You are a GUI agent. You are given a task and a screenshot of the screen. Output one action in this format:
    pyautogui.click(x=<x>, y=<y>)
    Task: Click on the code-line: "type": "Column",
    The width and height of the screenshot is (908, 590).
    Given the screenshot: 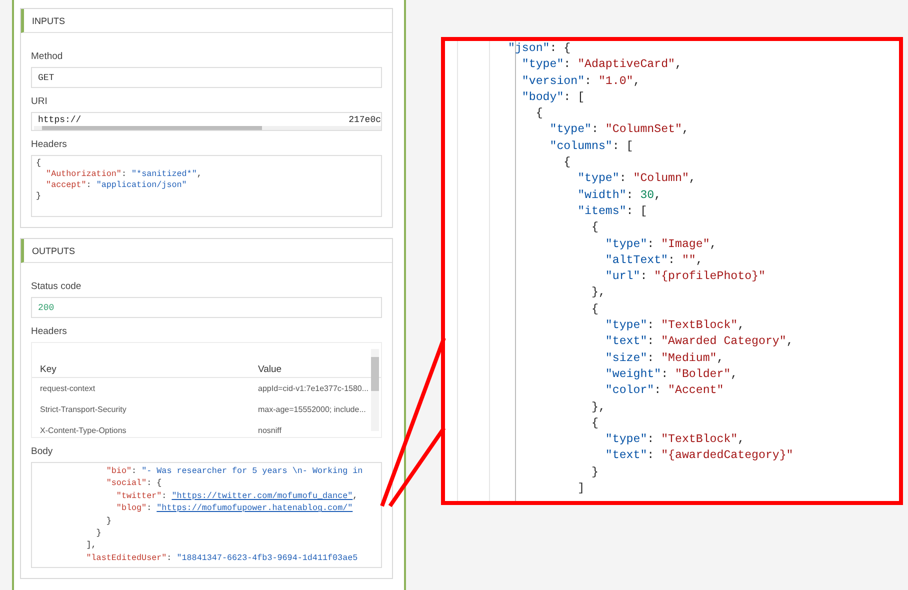 What is the action you would take?
    pyautogui.click(x=636, y=179)
    